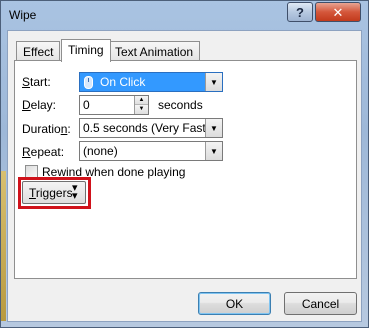 The image size is (369, 328). I want to click on triggers-button: Triggers ▾ ▾, so click(54, 192).